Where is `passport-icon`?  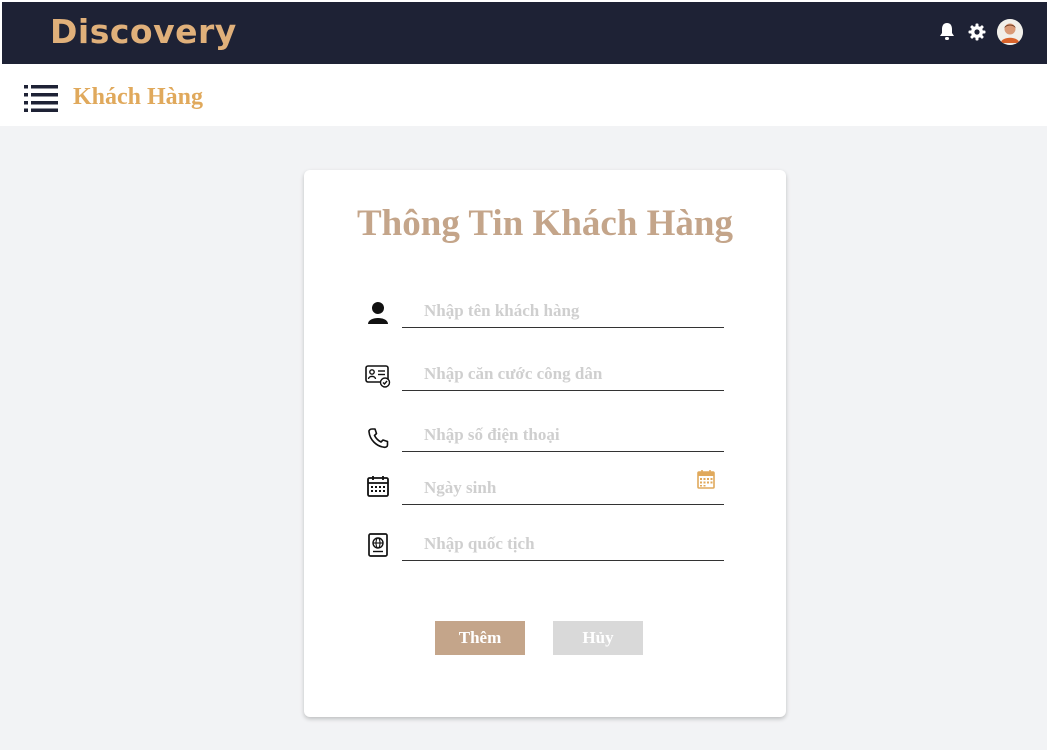
passport-icon is located at coordinates (378, 545).